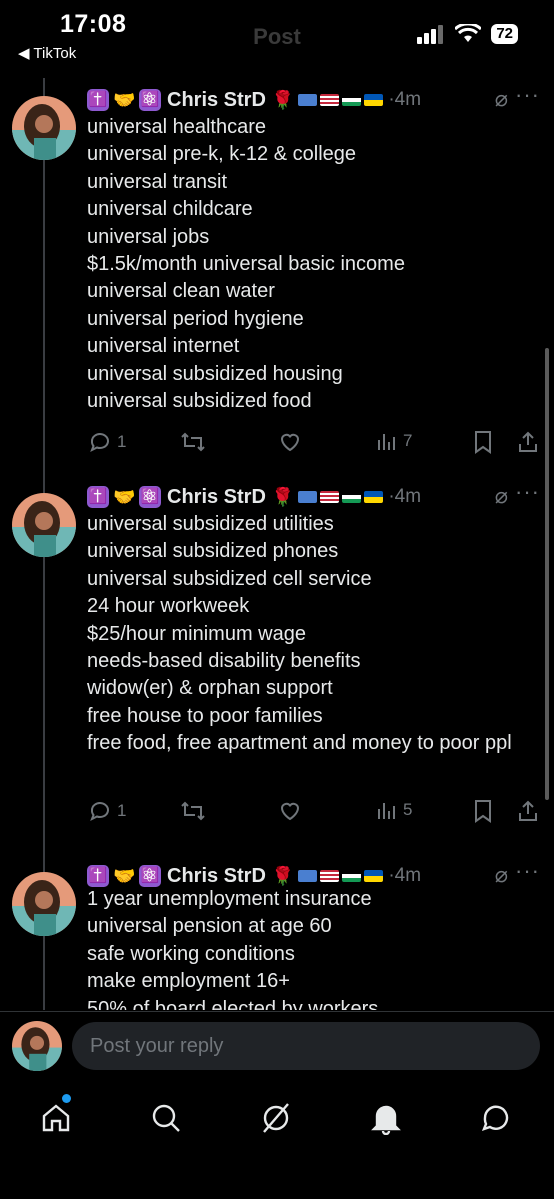  What do you see at coordinates (199, 401) in the screenshot?
I see `post-line: universal subsidized food` at bounding box center [199, 401].